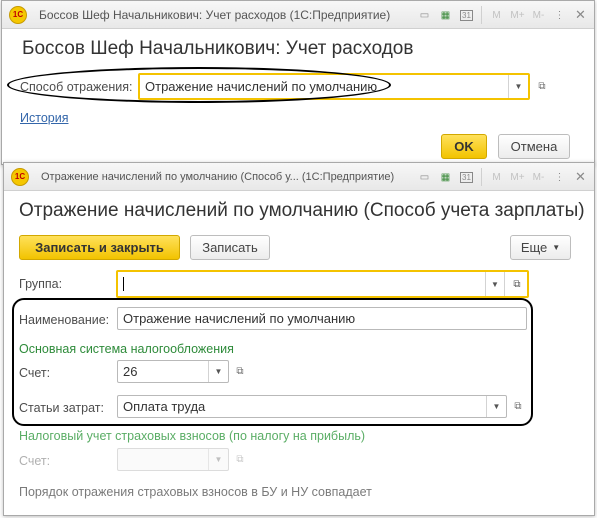 The width and height of the screenshot is (597, 518). I want to click on account2-field: ▼, so click(173, 459).